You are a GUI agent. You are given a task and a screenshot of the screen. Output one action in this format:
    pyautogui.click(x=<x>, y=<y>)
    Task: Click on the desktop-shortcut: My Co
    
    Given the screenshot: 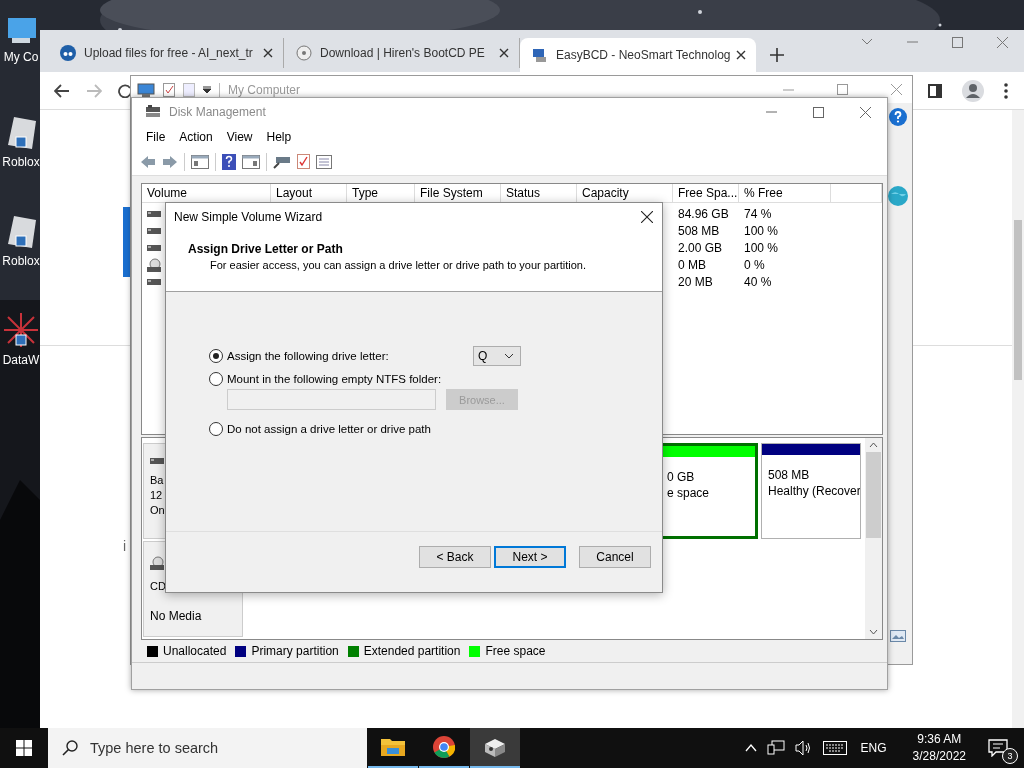 What is the action you would take?
    pyautogui.click(x=21, y=59)
    